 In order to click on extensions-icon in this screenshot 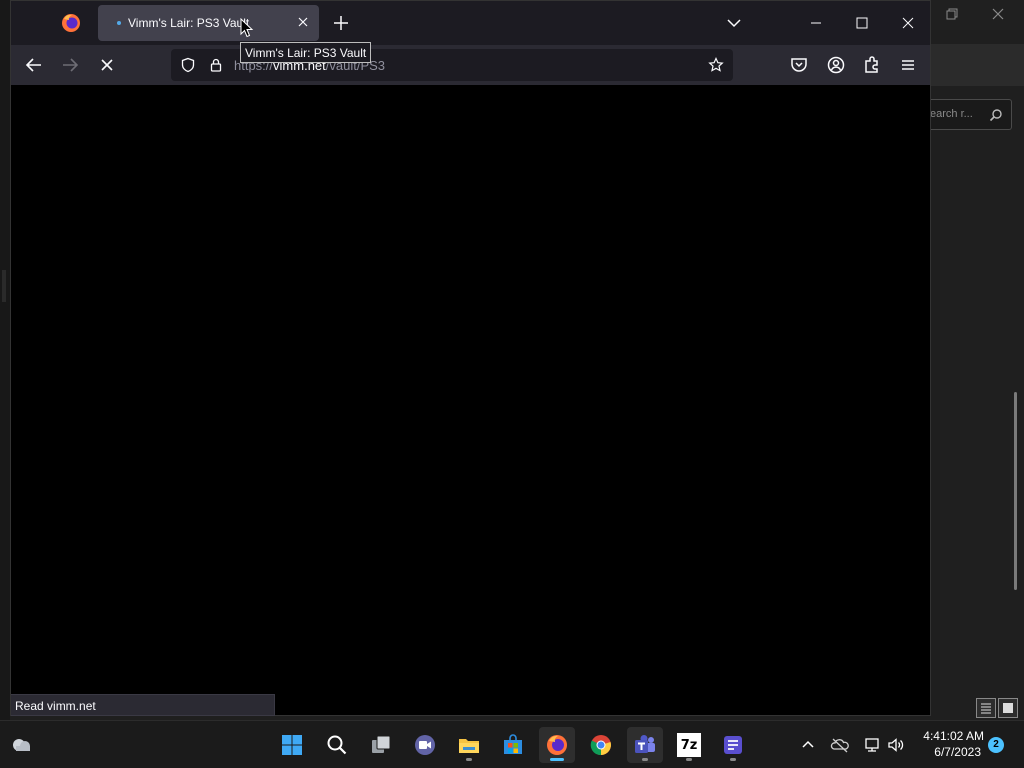, I will do `click(872, 65)`.